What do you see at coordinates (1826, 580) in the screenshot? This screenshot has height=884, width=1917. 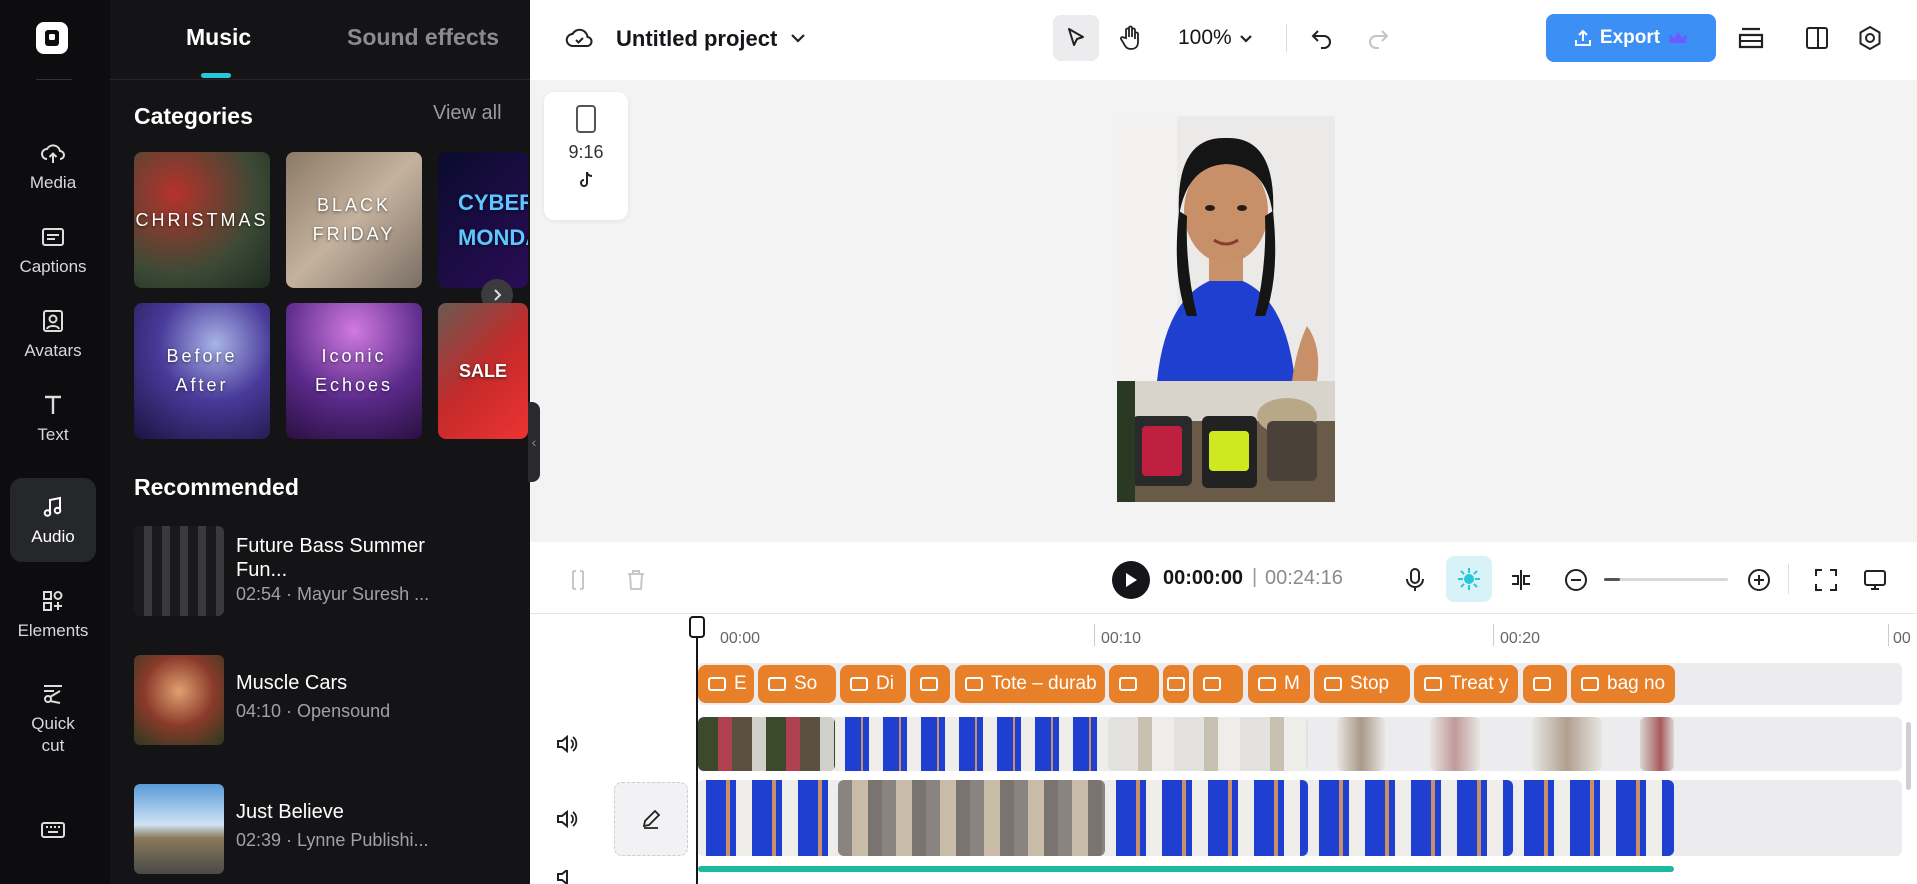 I see `fullscreen-button` at bounding box center [1826, 580].